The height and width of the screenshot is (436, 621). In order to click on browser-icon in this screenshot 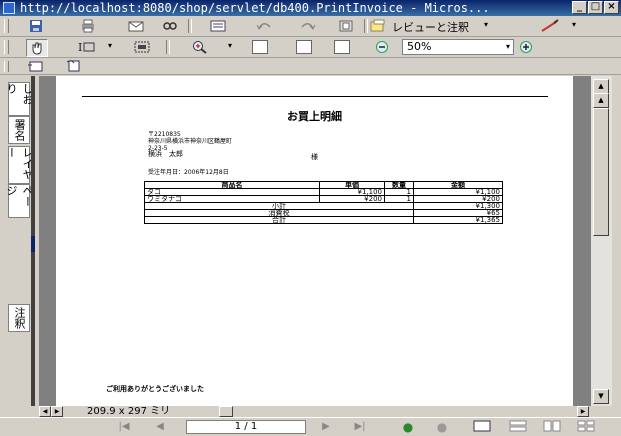, I will do `click(9, 8)`.